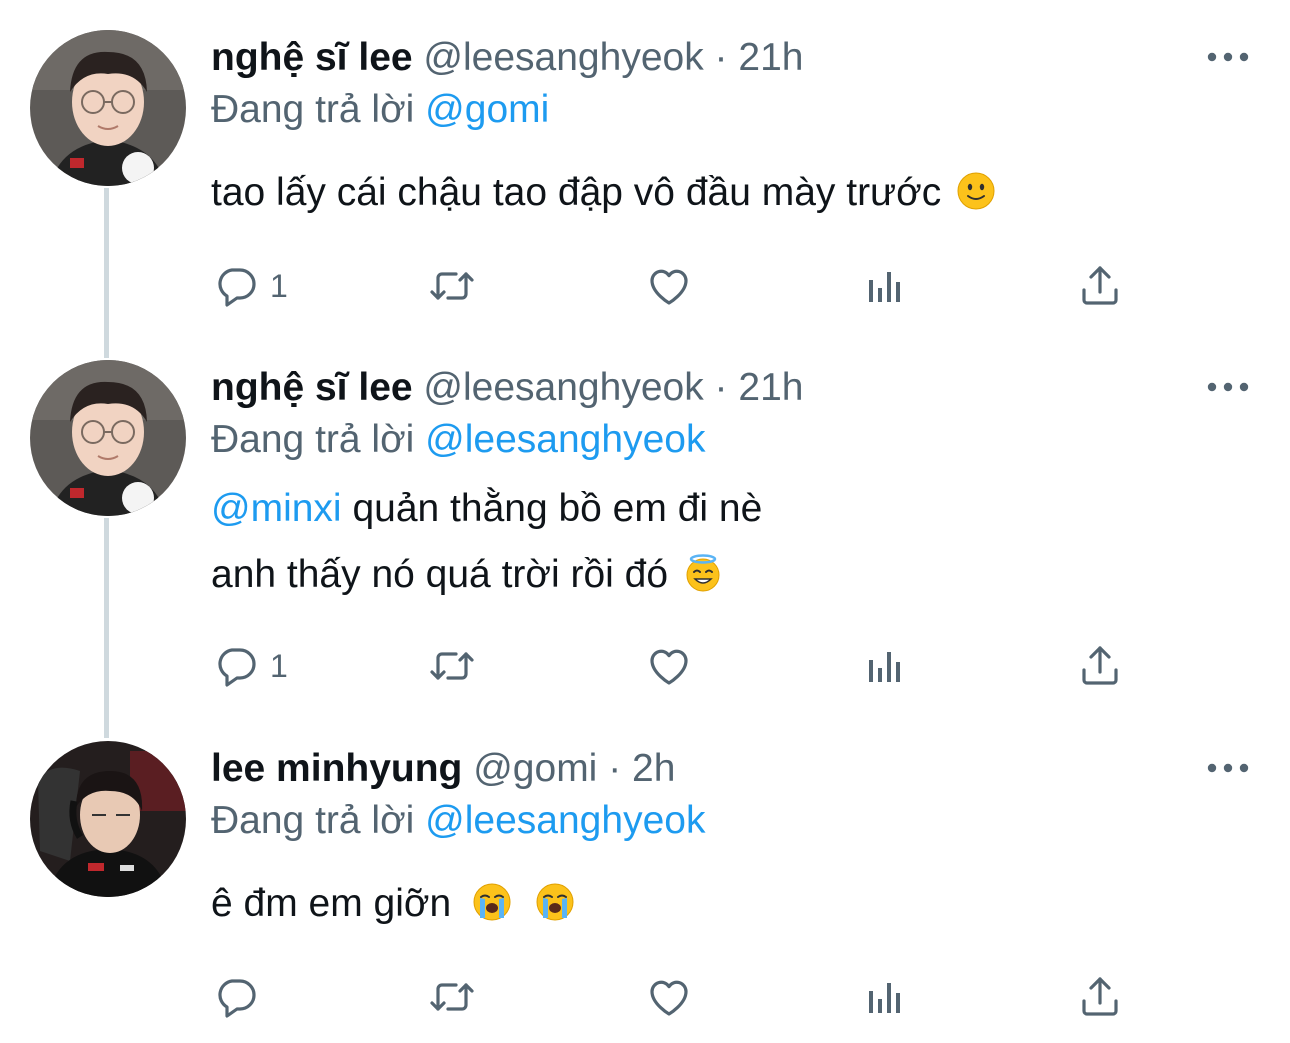  I want to click on mention-link: @minxi, so click(276, 508).